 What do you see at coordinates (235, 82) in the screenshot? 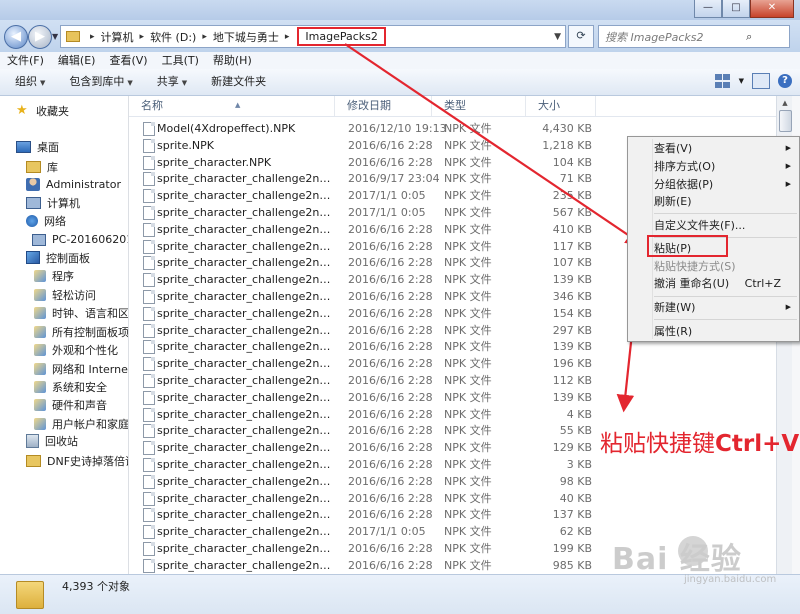
I see `new-folder-button: 新建文件夹` at bounding box center [235, 82].